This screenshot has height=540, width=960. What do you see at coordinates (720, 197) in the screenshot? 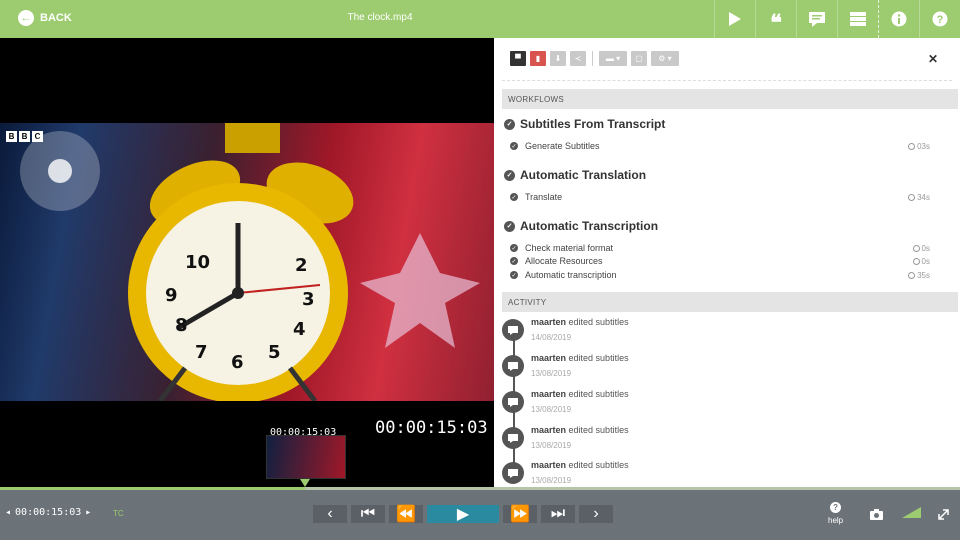
I see `workflow-task: ✓ Translate 34s` at bounding box center [720, 197].